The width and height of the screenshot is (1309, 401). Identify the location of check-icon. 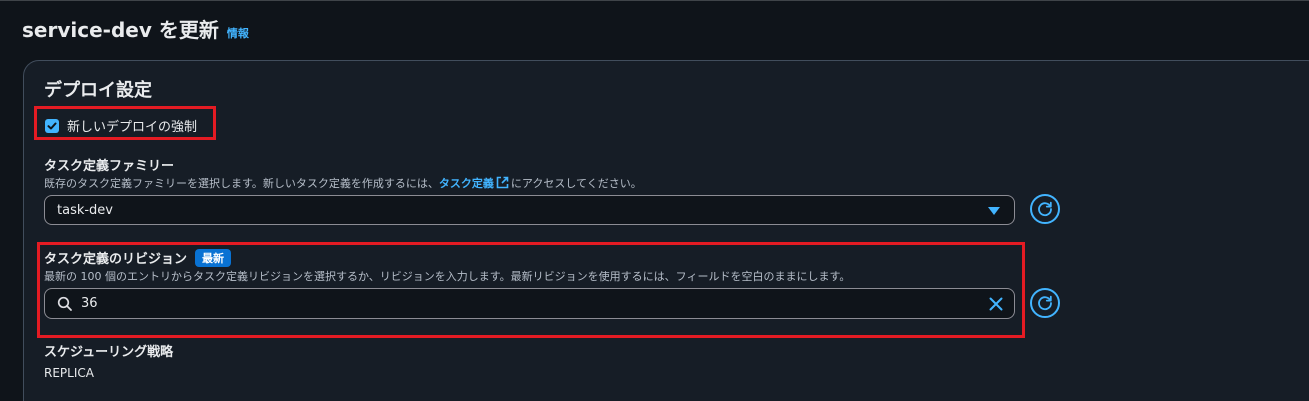
(52, 125).